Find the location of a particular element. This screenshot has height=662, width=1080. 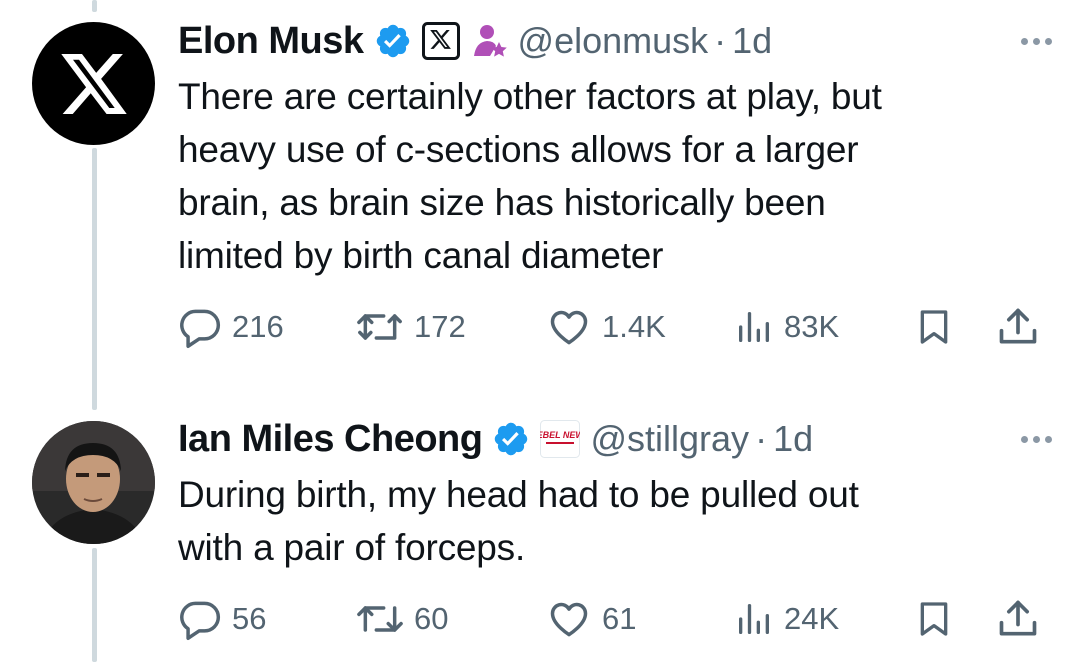

action-bar: 216 172 1.4K 83K is located at coordinates (618, 327).